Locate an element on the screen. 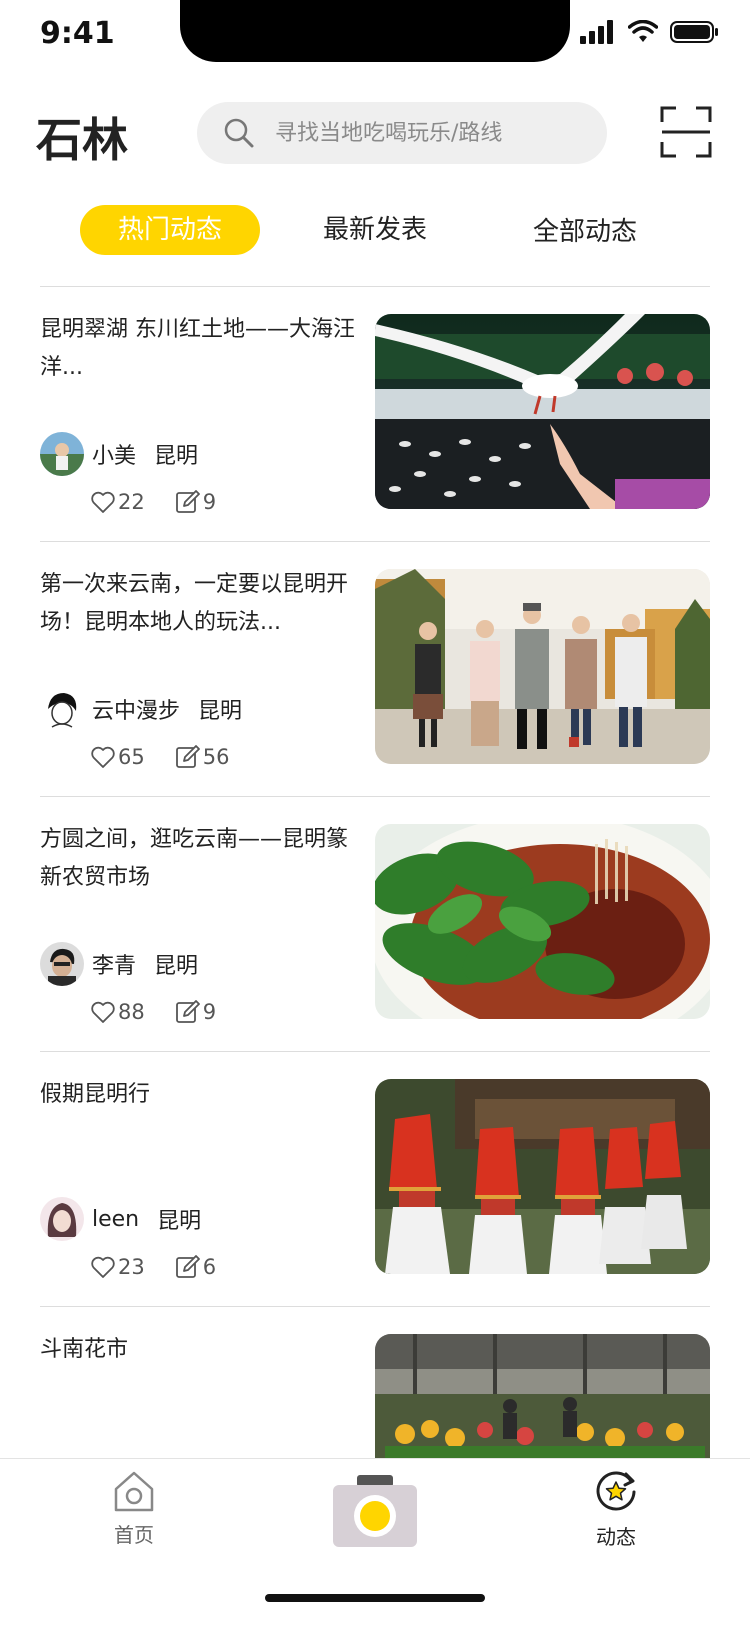 The image size is (750, 1625). item-title: 假期昆明行 is located at coordinates (199, 1095).